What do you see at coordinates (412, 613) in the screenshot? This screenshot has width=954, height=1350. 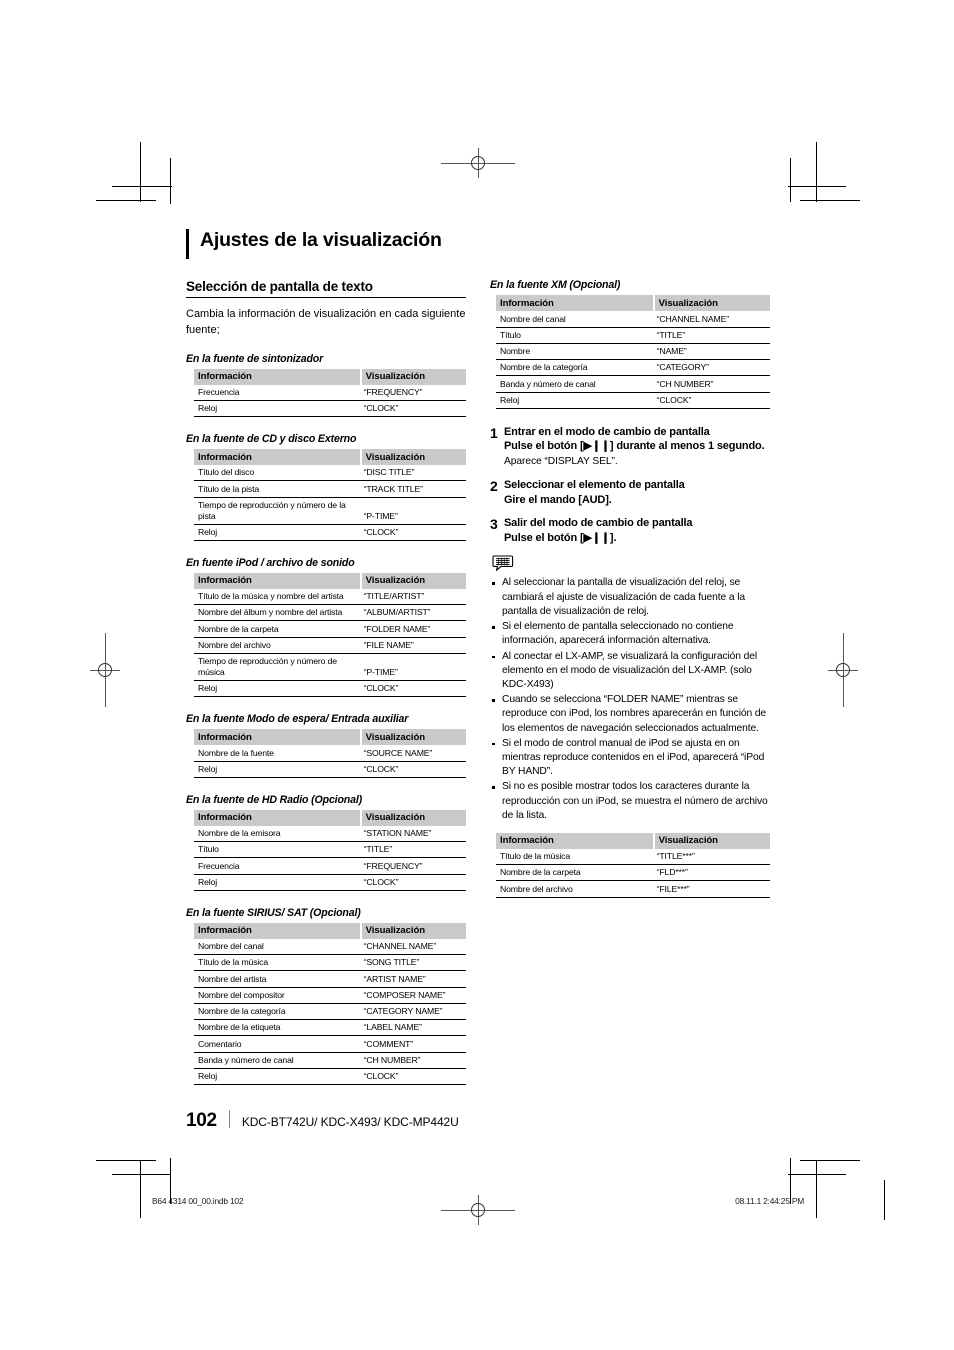 I see `cell-display: “ALBUM/ARTIST”` at bounding box center [412, 613].